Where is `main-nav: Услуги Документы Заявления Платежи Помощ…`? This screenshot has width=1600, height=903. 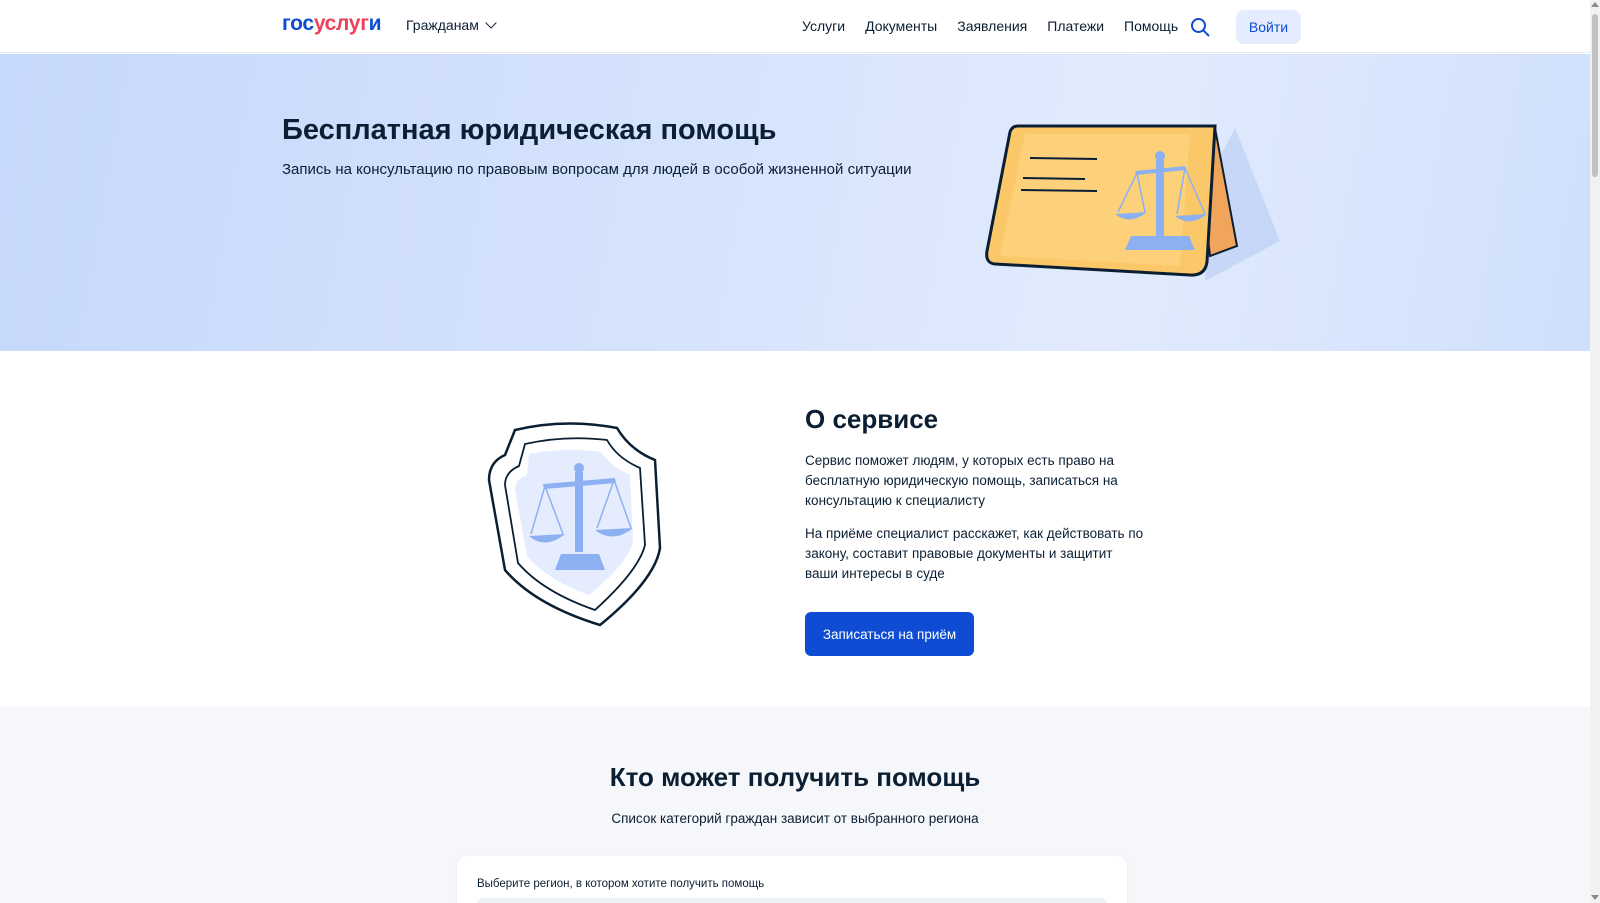 main-nav: Услуги Документы Заявления Платежи Помощ… is located at coordinates (1000, 26).